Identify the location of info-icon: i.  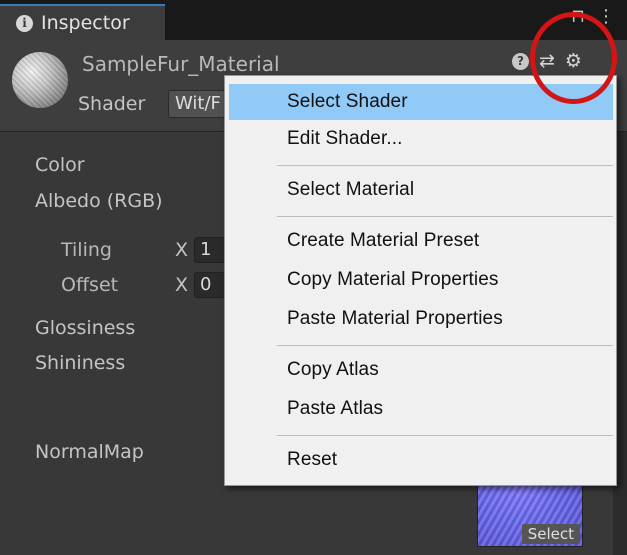
(24, 23).